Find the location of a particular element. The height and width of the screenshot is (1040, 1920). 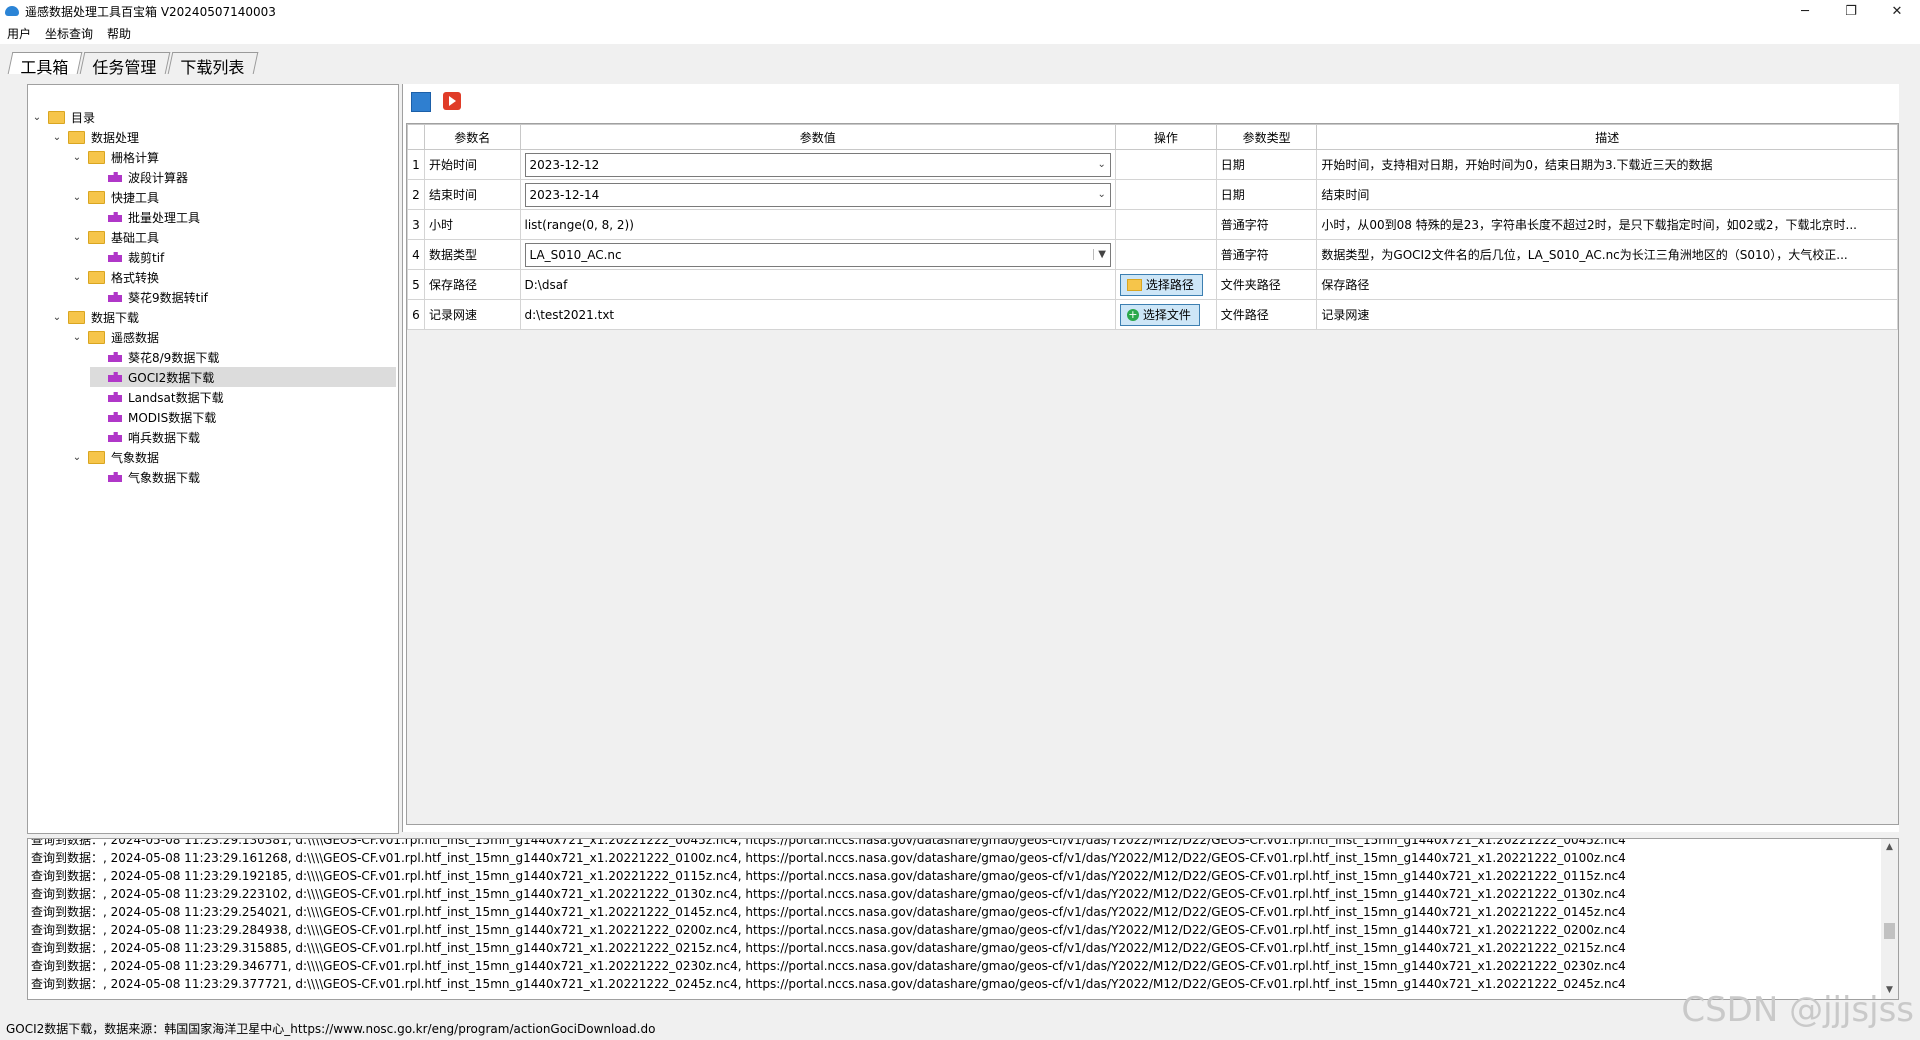

tree-node: 裁剪tif is located at coordinates (127, 257).